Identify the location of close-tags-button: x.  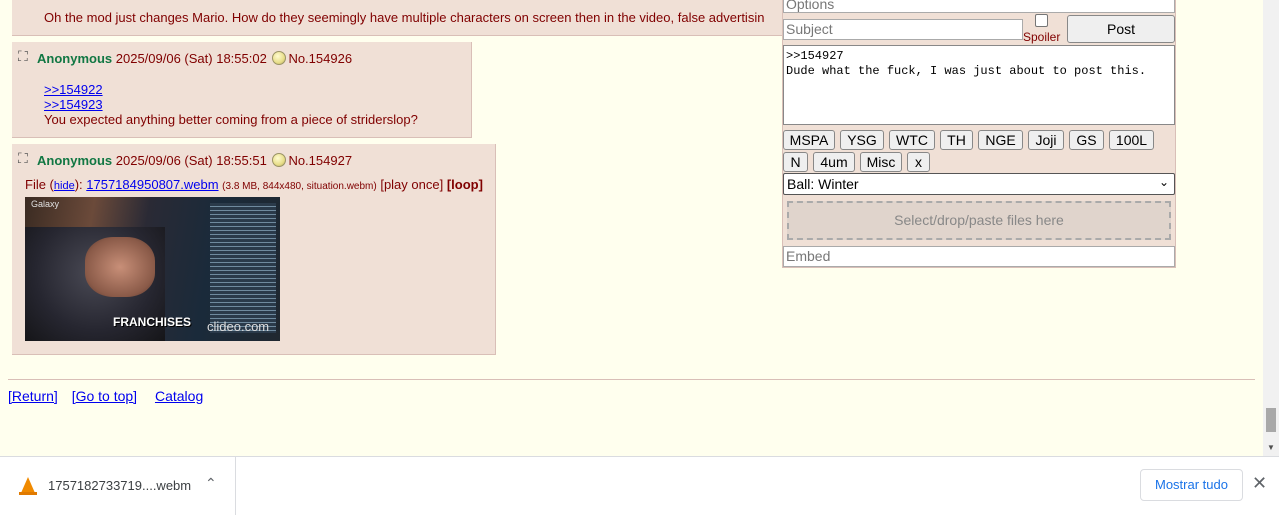
(918, 162).